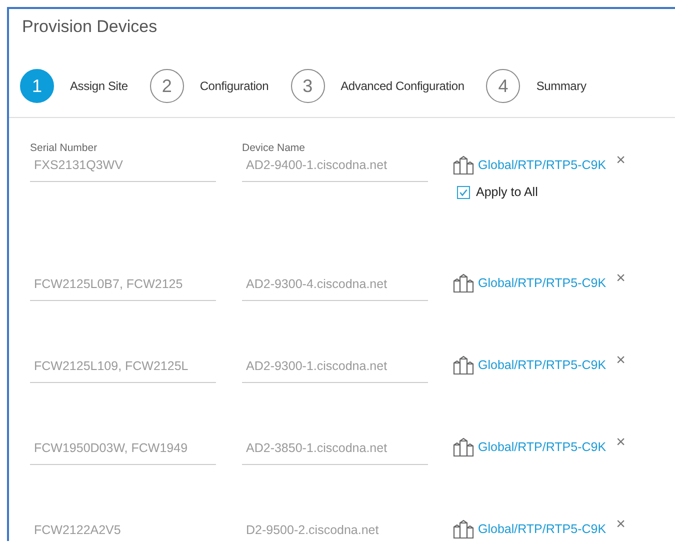 The height and width of the screenshot is (543, 675). Describe the element at coordinates (463, 192) in the screenshot. I see `checkbox` at that location.